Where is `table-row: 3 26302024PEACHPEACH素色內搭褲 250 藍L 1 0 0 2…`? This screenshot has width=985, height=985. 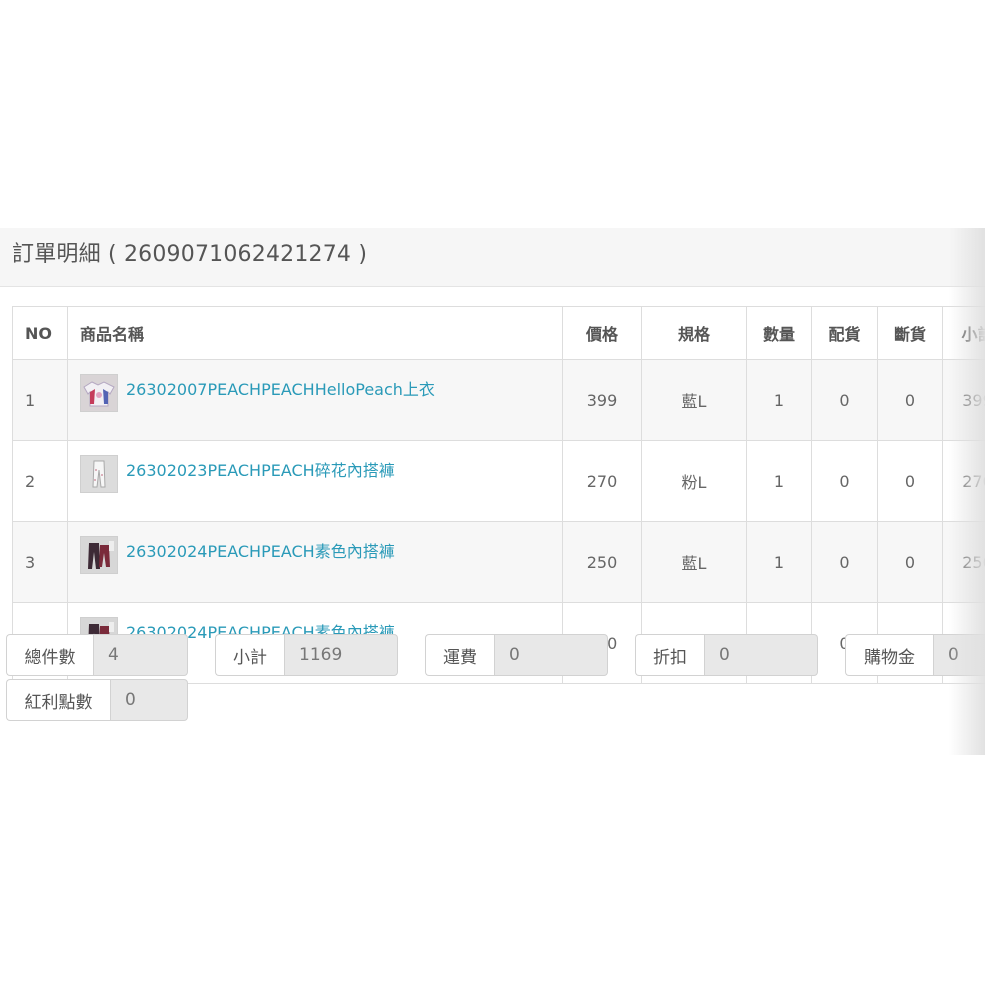
table-row: 3 26302024PEACHPEACH素色內搭褲 250 藍L 1 0 0 2… is located at coordinates (498, 562).